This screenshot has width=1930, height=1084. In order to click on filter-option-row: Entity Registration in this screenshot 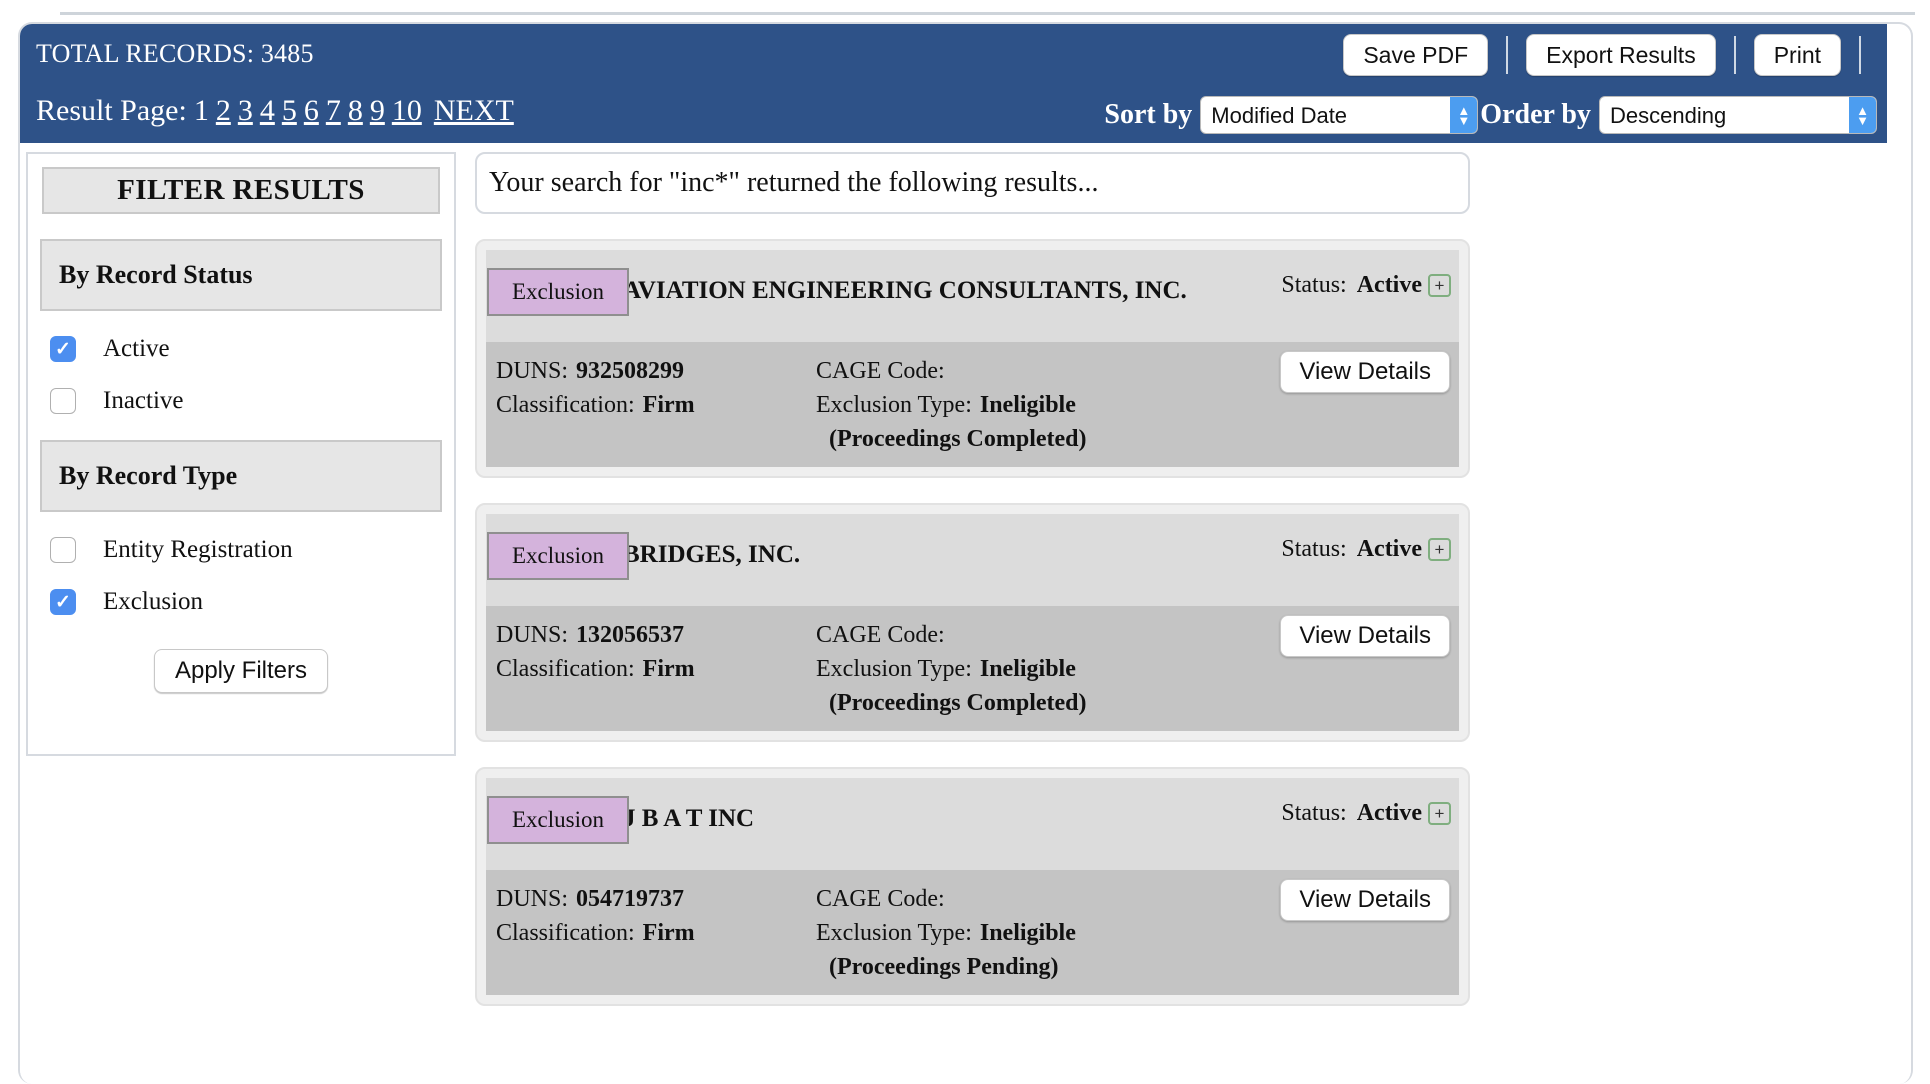, I will do `click(252, 550)`.